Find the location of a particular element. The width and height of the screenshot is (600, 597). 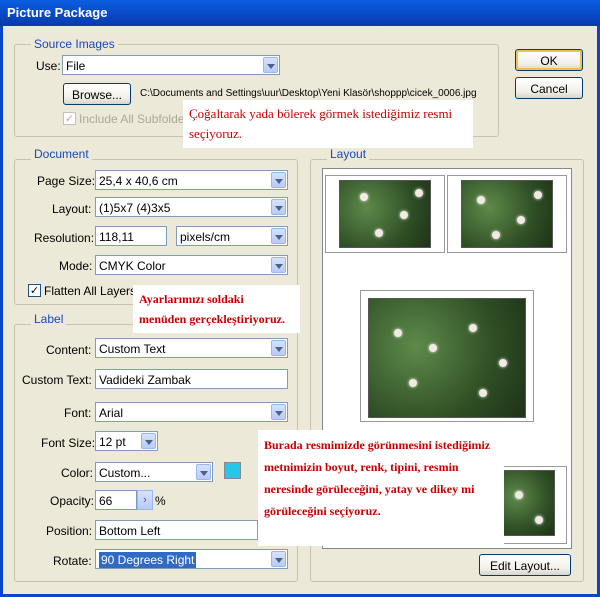

layout-legend: Layout is located at coordinates (348, 154).